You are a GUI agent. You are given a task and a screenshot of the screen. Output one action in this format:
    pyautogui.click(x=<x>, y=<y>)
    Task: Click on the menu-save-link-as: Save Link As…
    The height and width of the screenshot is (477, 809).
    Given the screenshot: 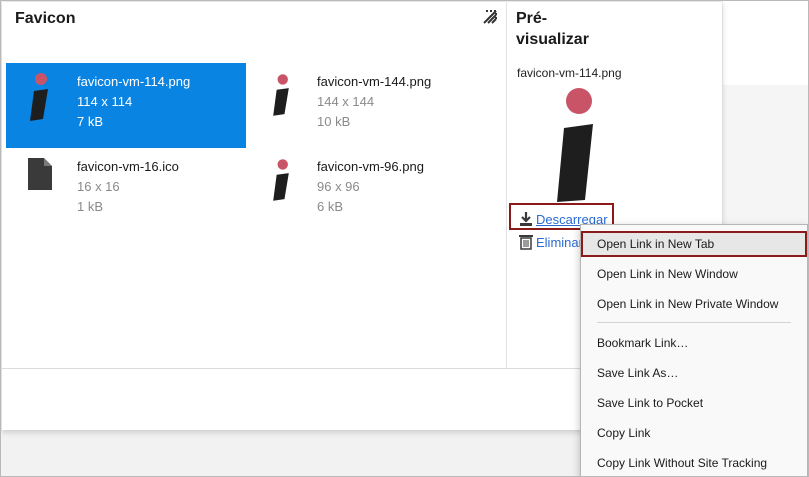 What is the action you would take?
    pyautogui.click(x=694, y=373)
    